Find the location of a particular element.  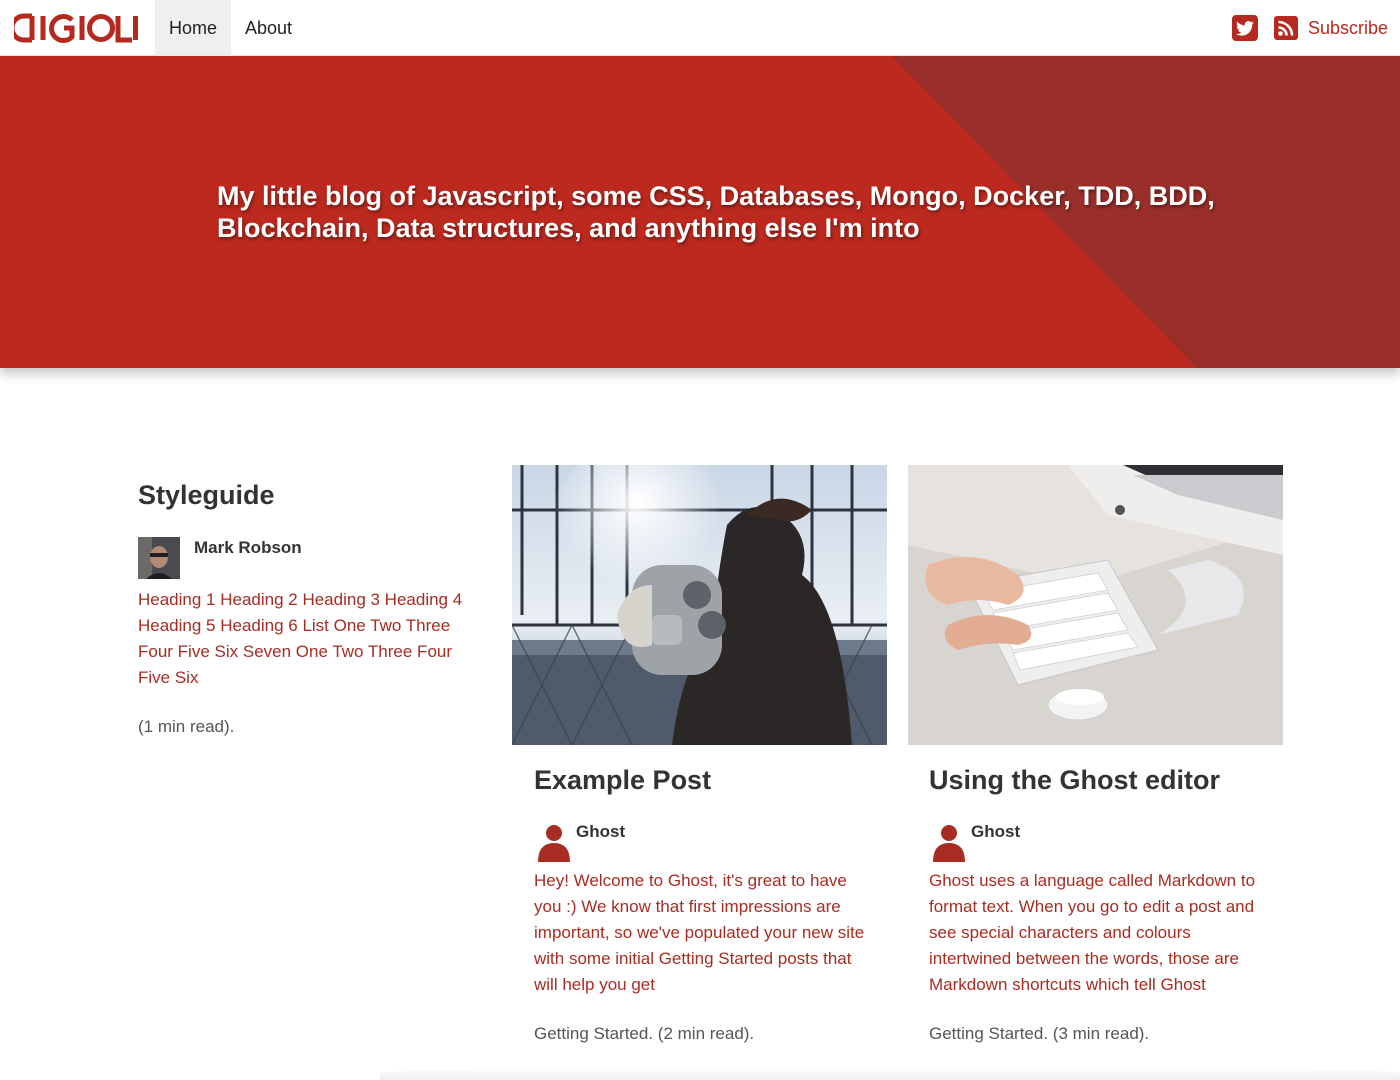

post-meta: (1 min read). is located at coordinates (186, 726).